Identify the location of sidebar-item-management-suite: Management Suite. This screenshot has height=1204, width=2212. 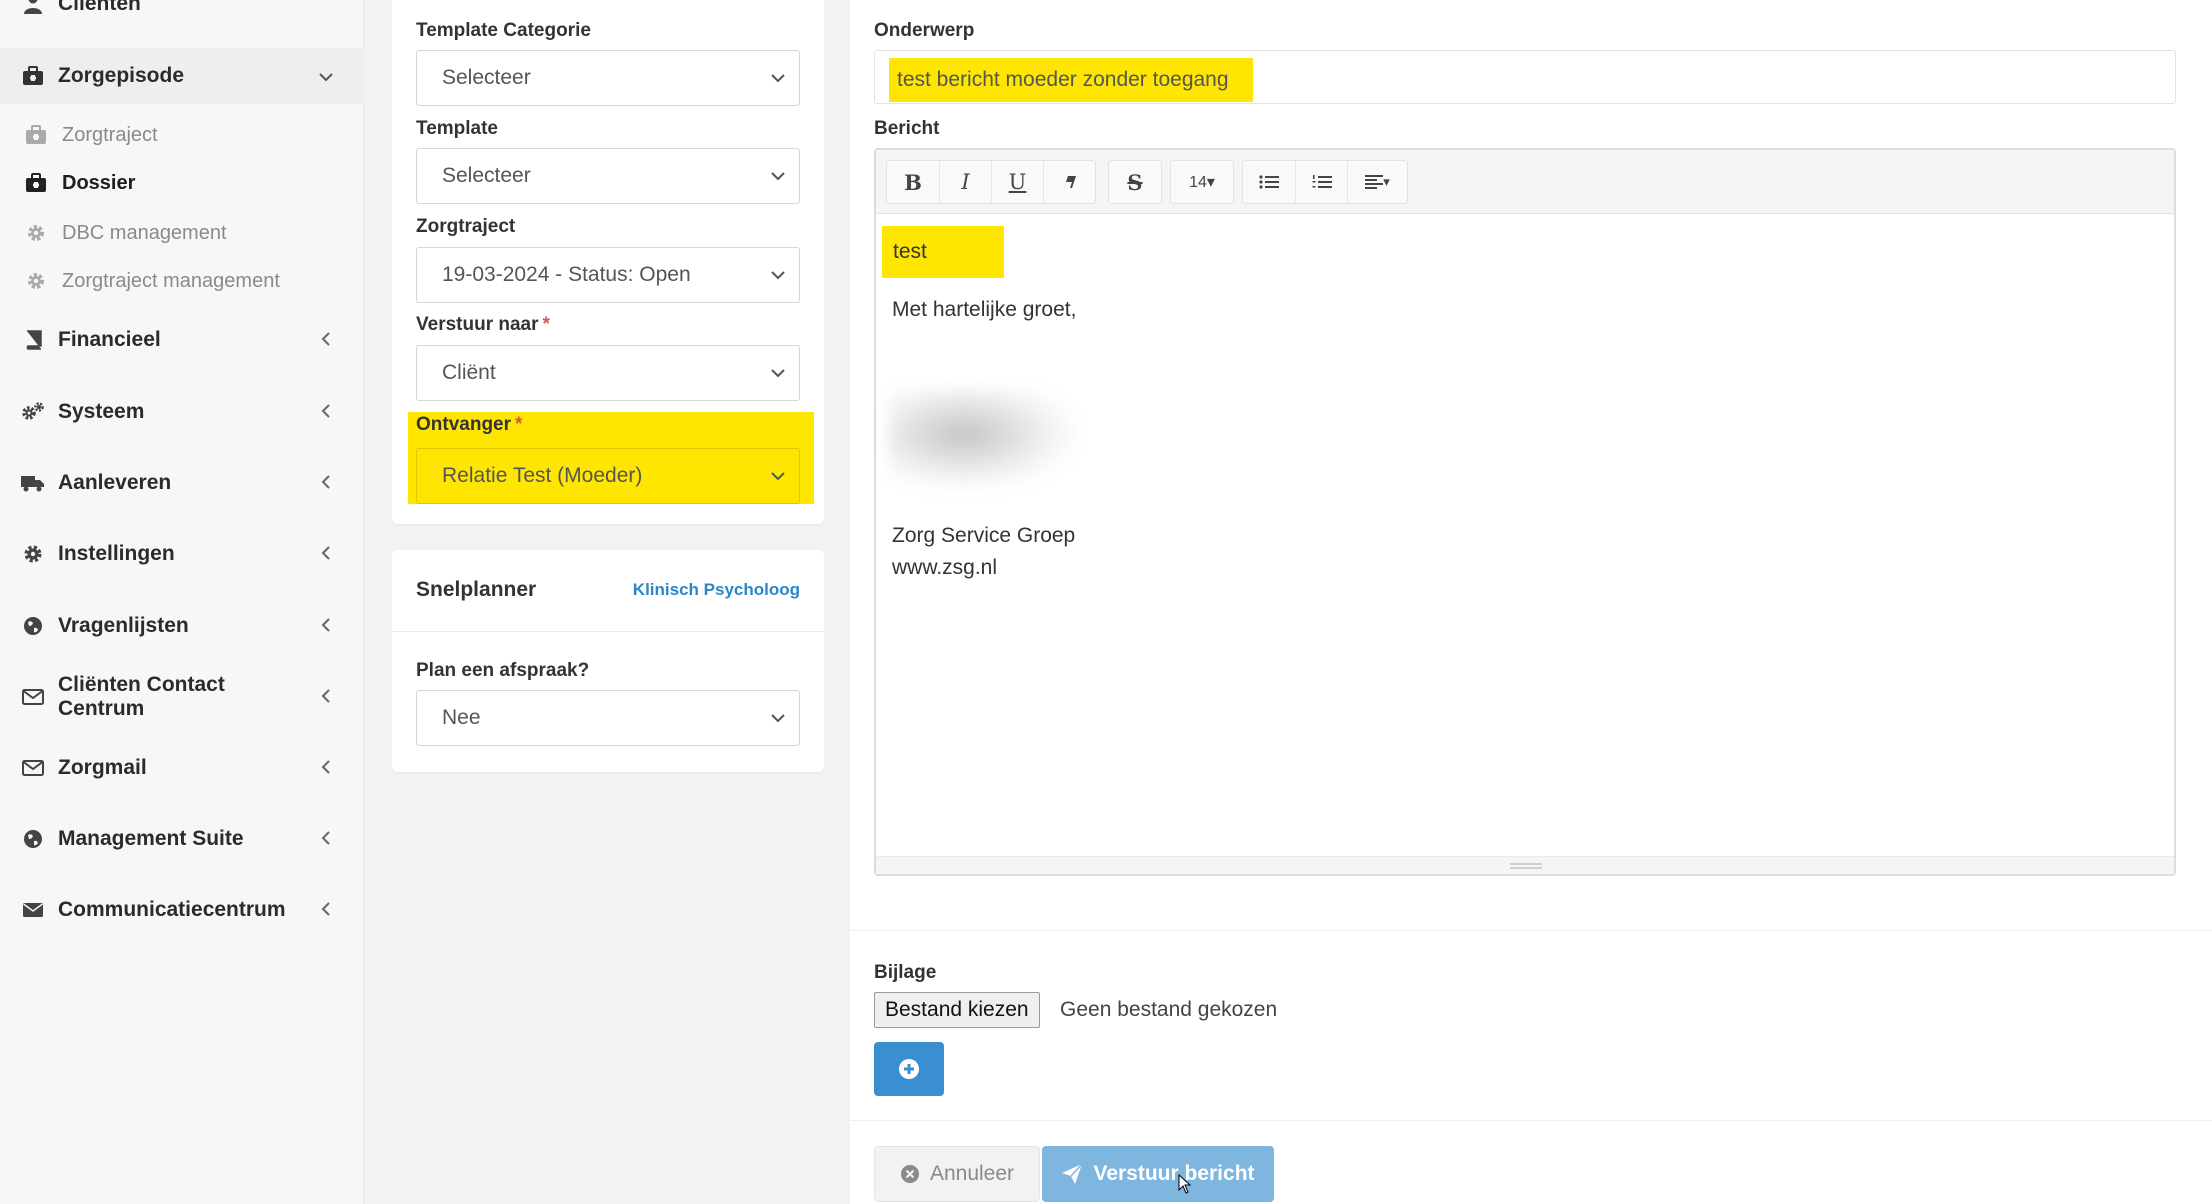
(182, 839).